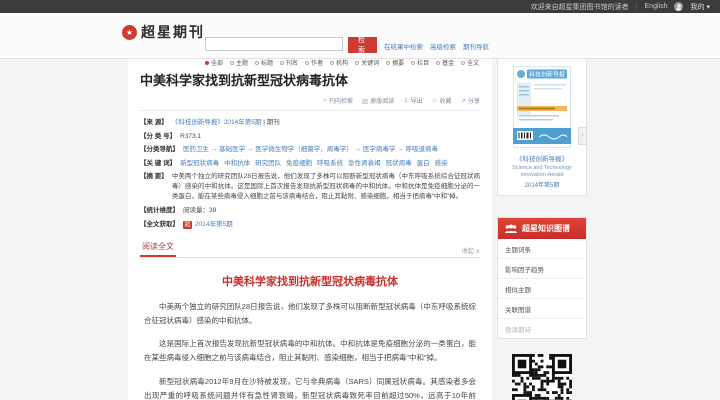  Describe the element at coordinates (362, 45) in the screenshot. I see `search-button: 检 索` at that location.